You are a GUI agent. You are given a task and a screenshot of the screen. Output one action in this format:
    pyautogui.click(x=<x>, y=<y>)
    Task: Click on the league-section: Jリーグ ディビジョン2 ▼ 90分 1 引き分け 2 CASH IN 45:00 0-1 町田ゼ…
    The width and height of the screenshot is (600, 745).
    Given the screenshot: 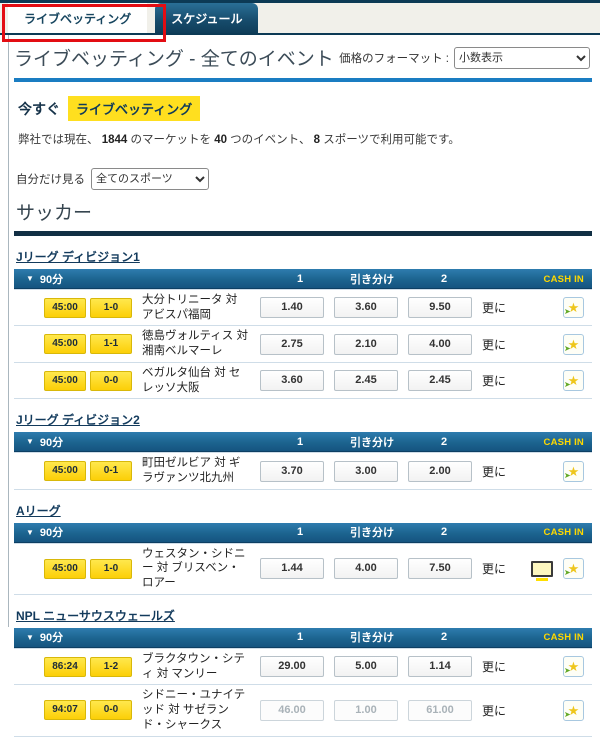 What is the action you would take?
    pyautogui.click(x=303, y=448)
    